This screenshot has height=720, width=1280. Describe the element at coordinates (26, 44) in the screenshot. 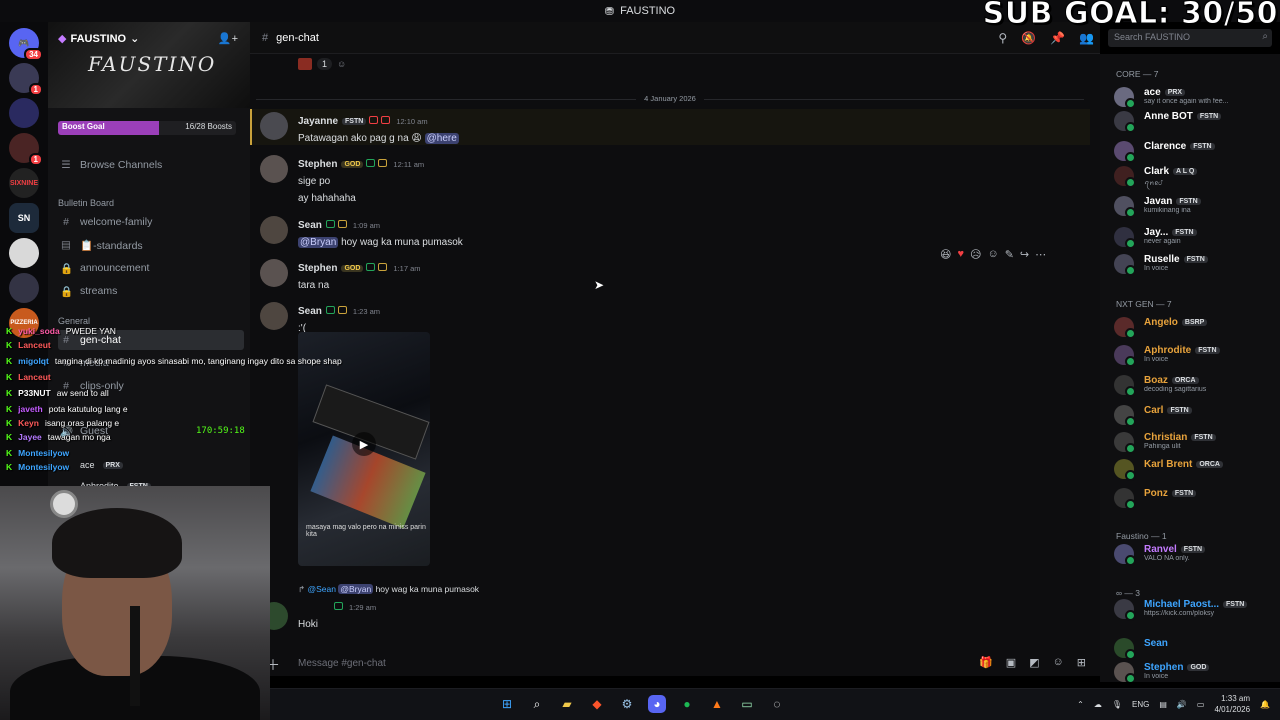

I see `direct-messages-button: 🎮 34` at that location.